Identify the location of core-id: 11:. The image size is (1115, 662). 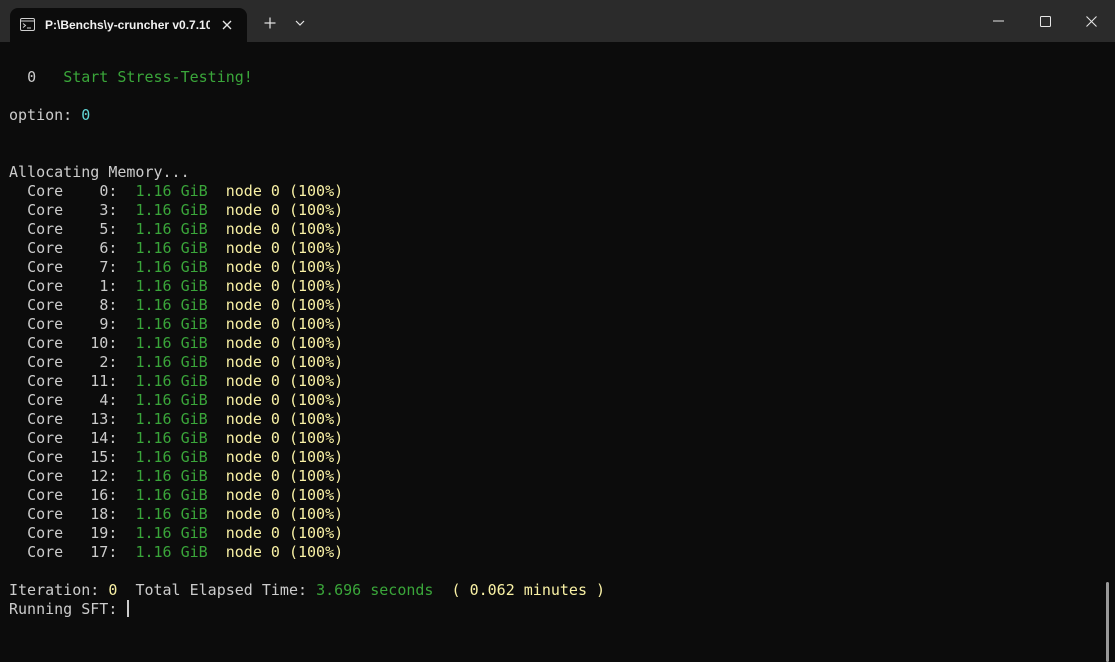
(104, 381).